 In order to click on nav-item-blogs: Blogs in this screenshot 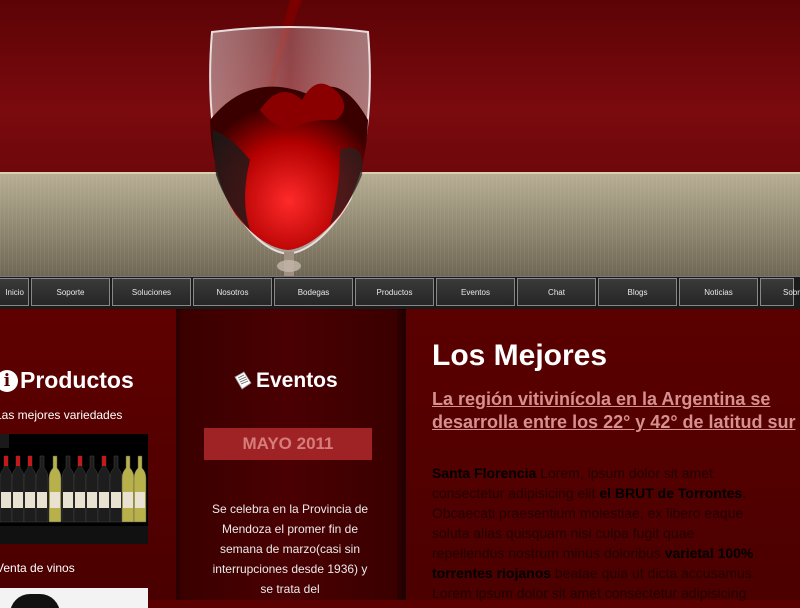, I will do `click(637, 292)`.